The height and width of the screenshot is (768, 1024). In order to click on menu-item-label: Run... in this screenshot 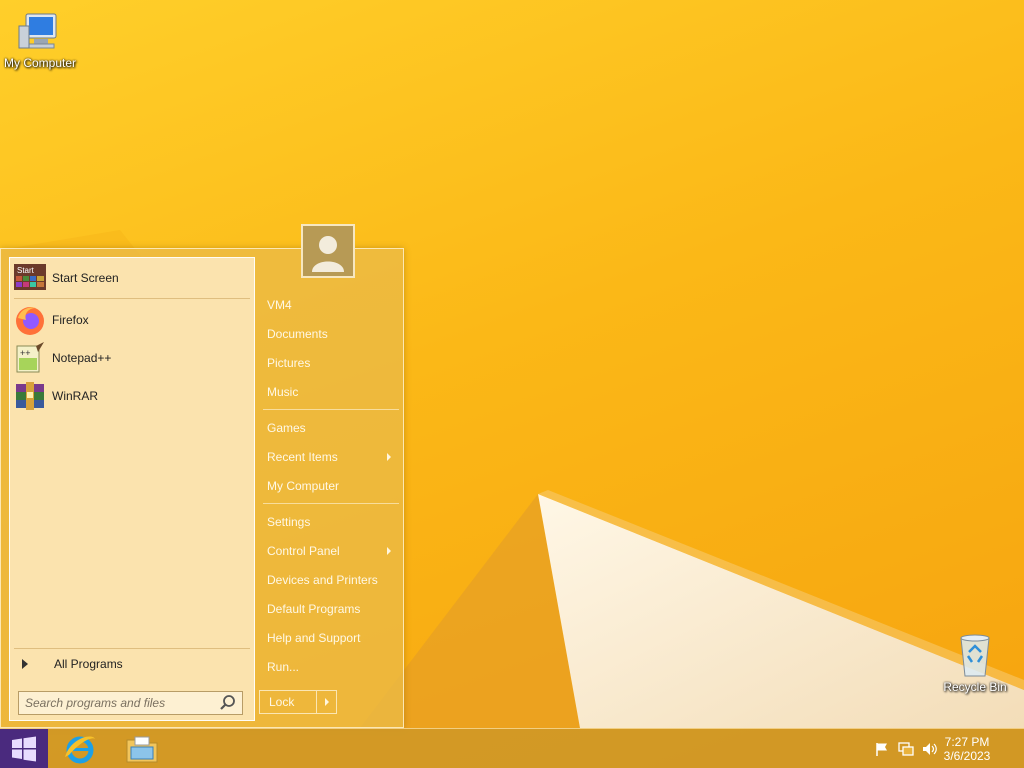, I will do `click(283, 667)`.